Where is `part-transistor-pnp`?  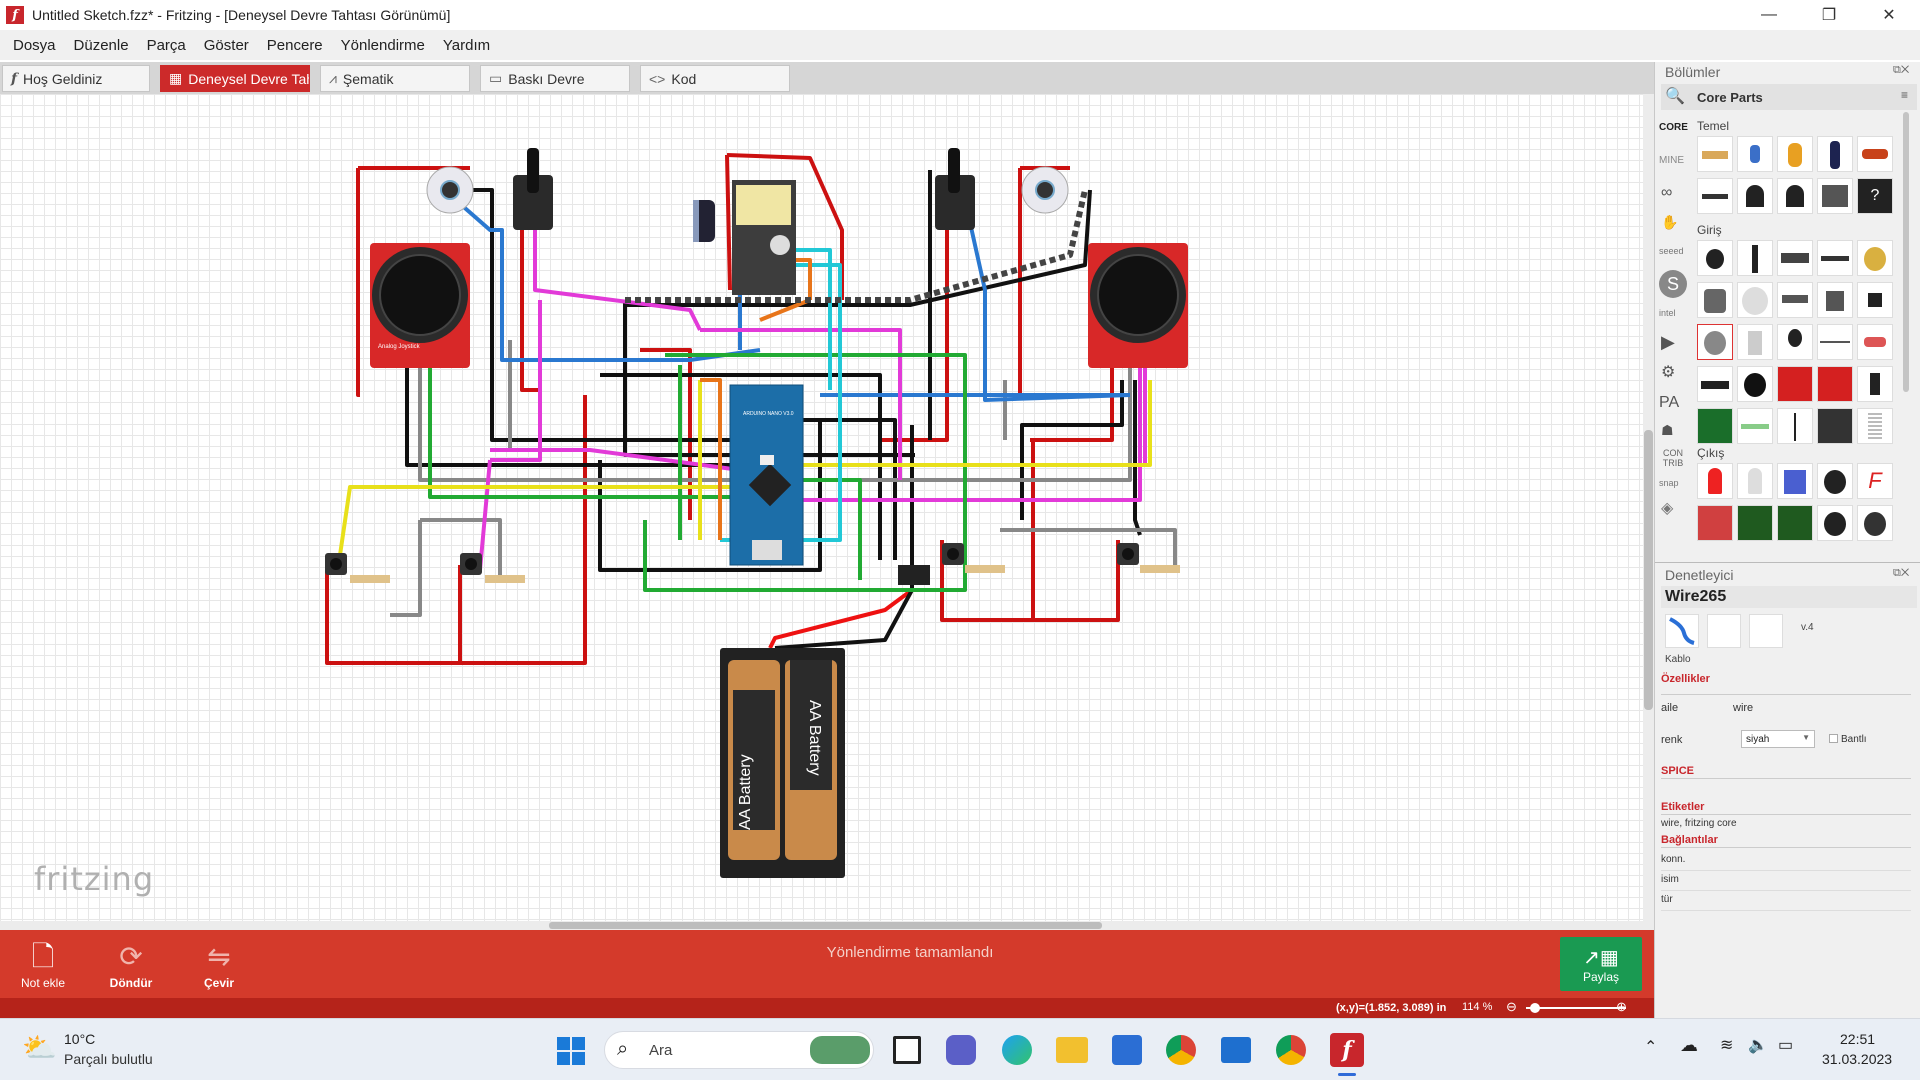 part-transistor-pnp is located at coordinates (1755, 196).